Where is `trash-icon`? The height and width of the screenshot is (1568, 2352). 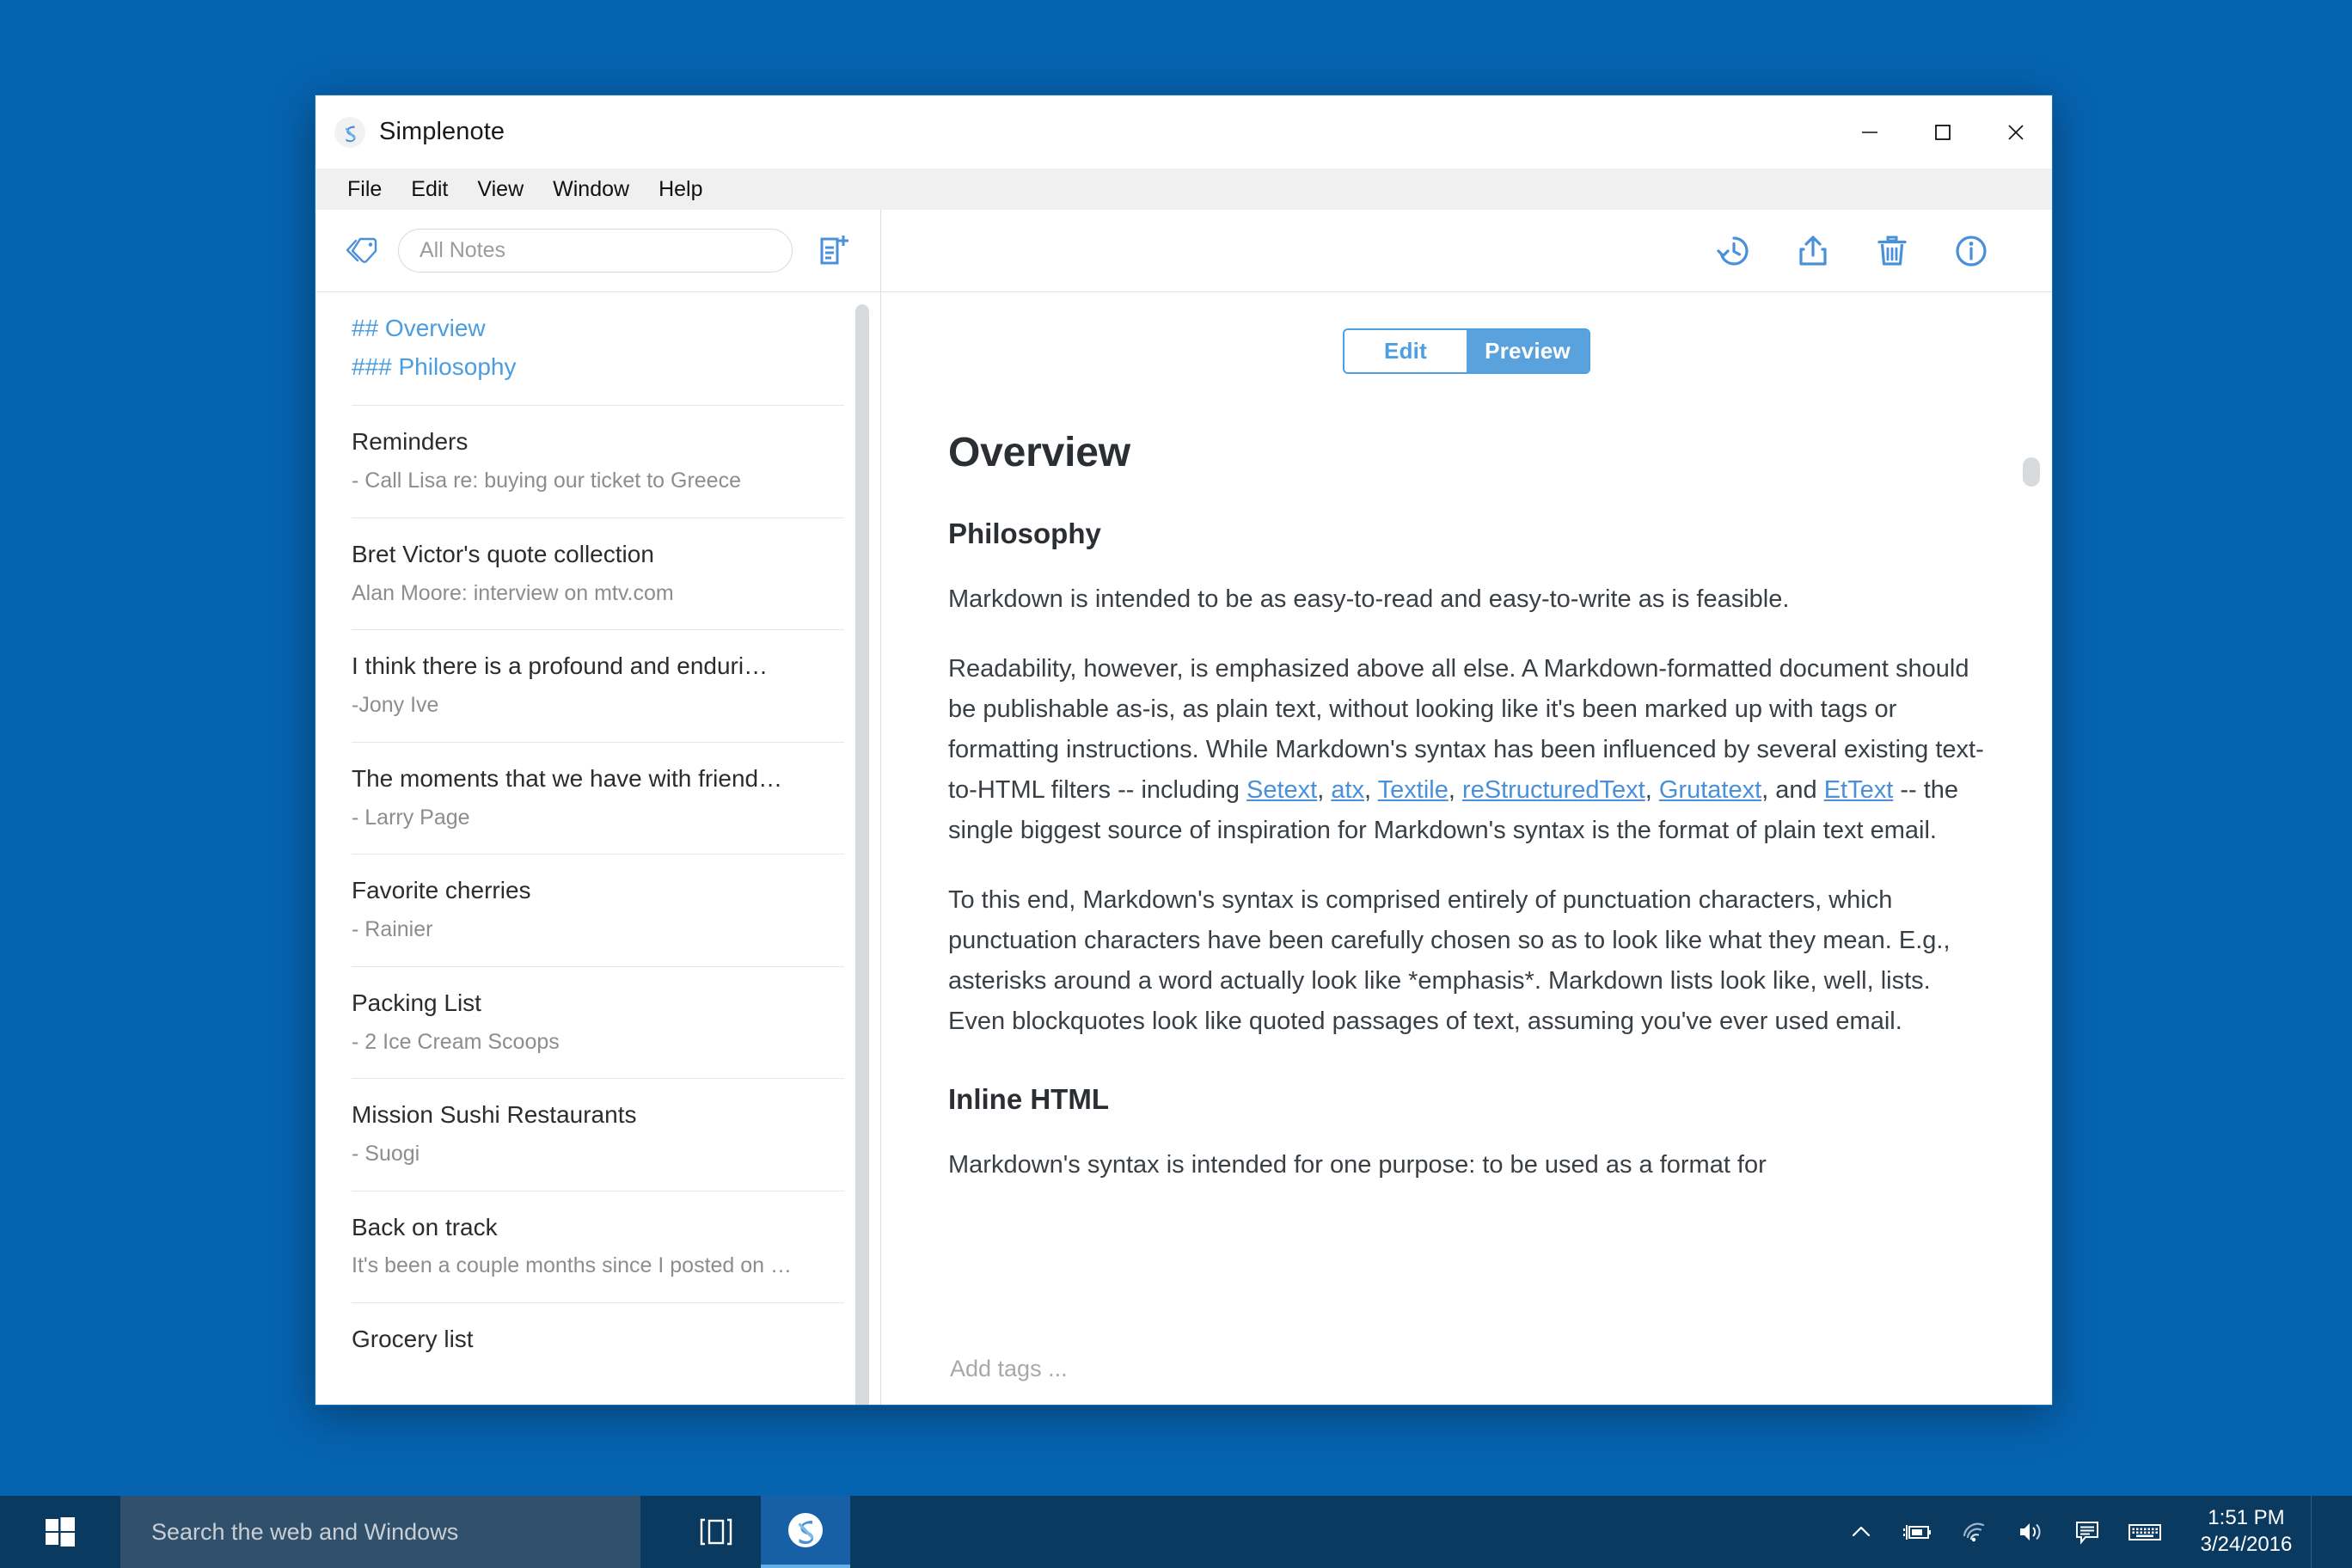
trash-icon is located at coordinates (1892, 251).